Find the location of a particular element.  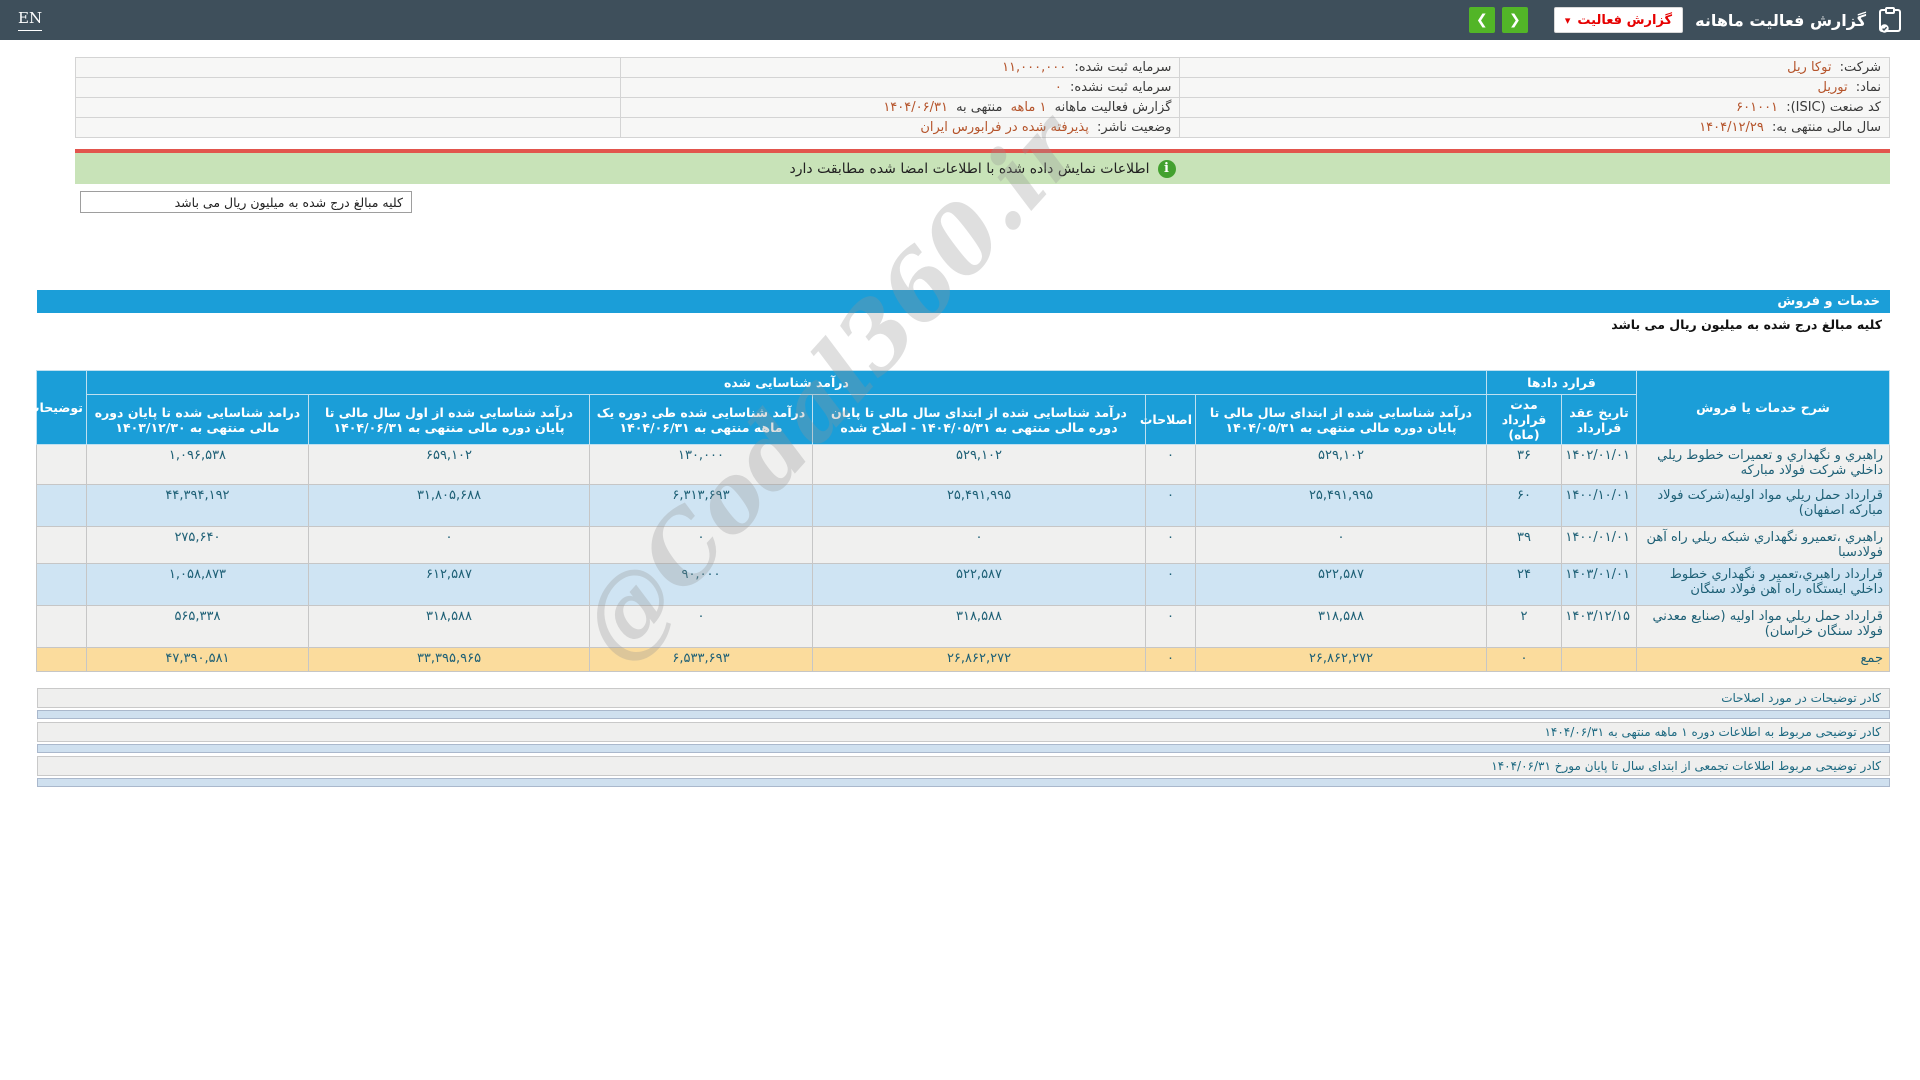

note-block-adjustments: کادر توضیحات در مورد اصلاحات is located at coordinates (963, 703).